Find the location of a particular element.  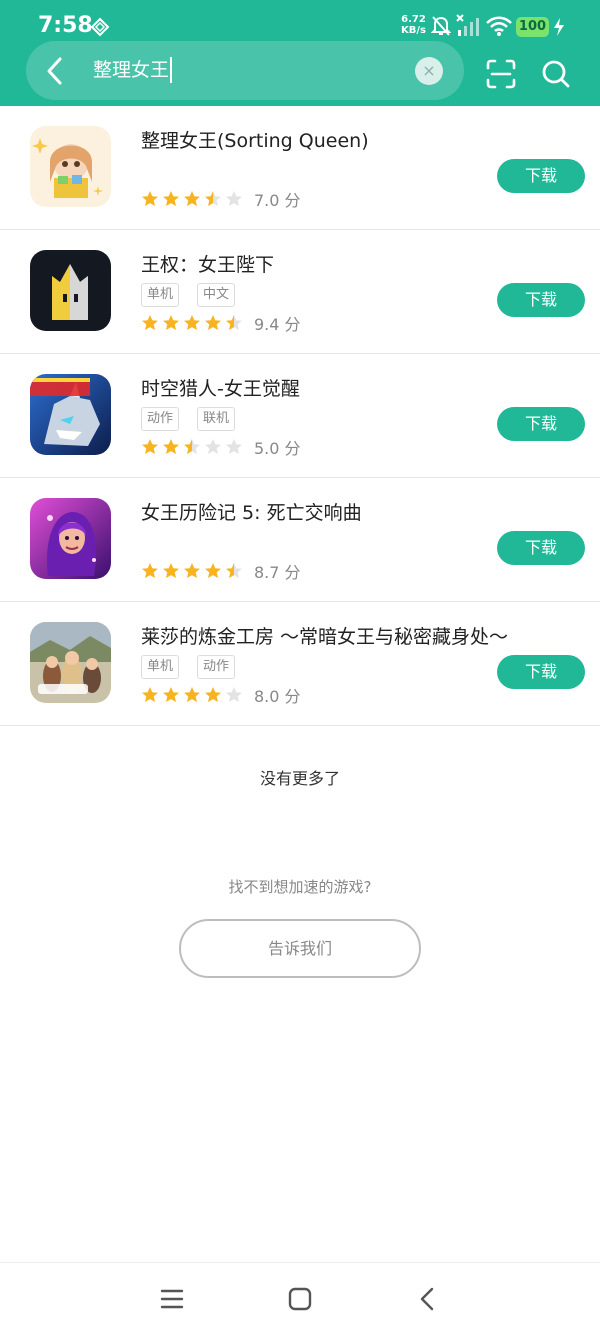

net-speed: 6.72 KB/s is located at coordinates (413, 25).